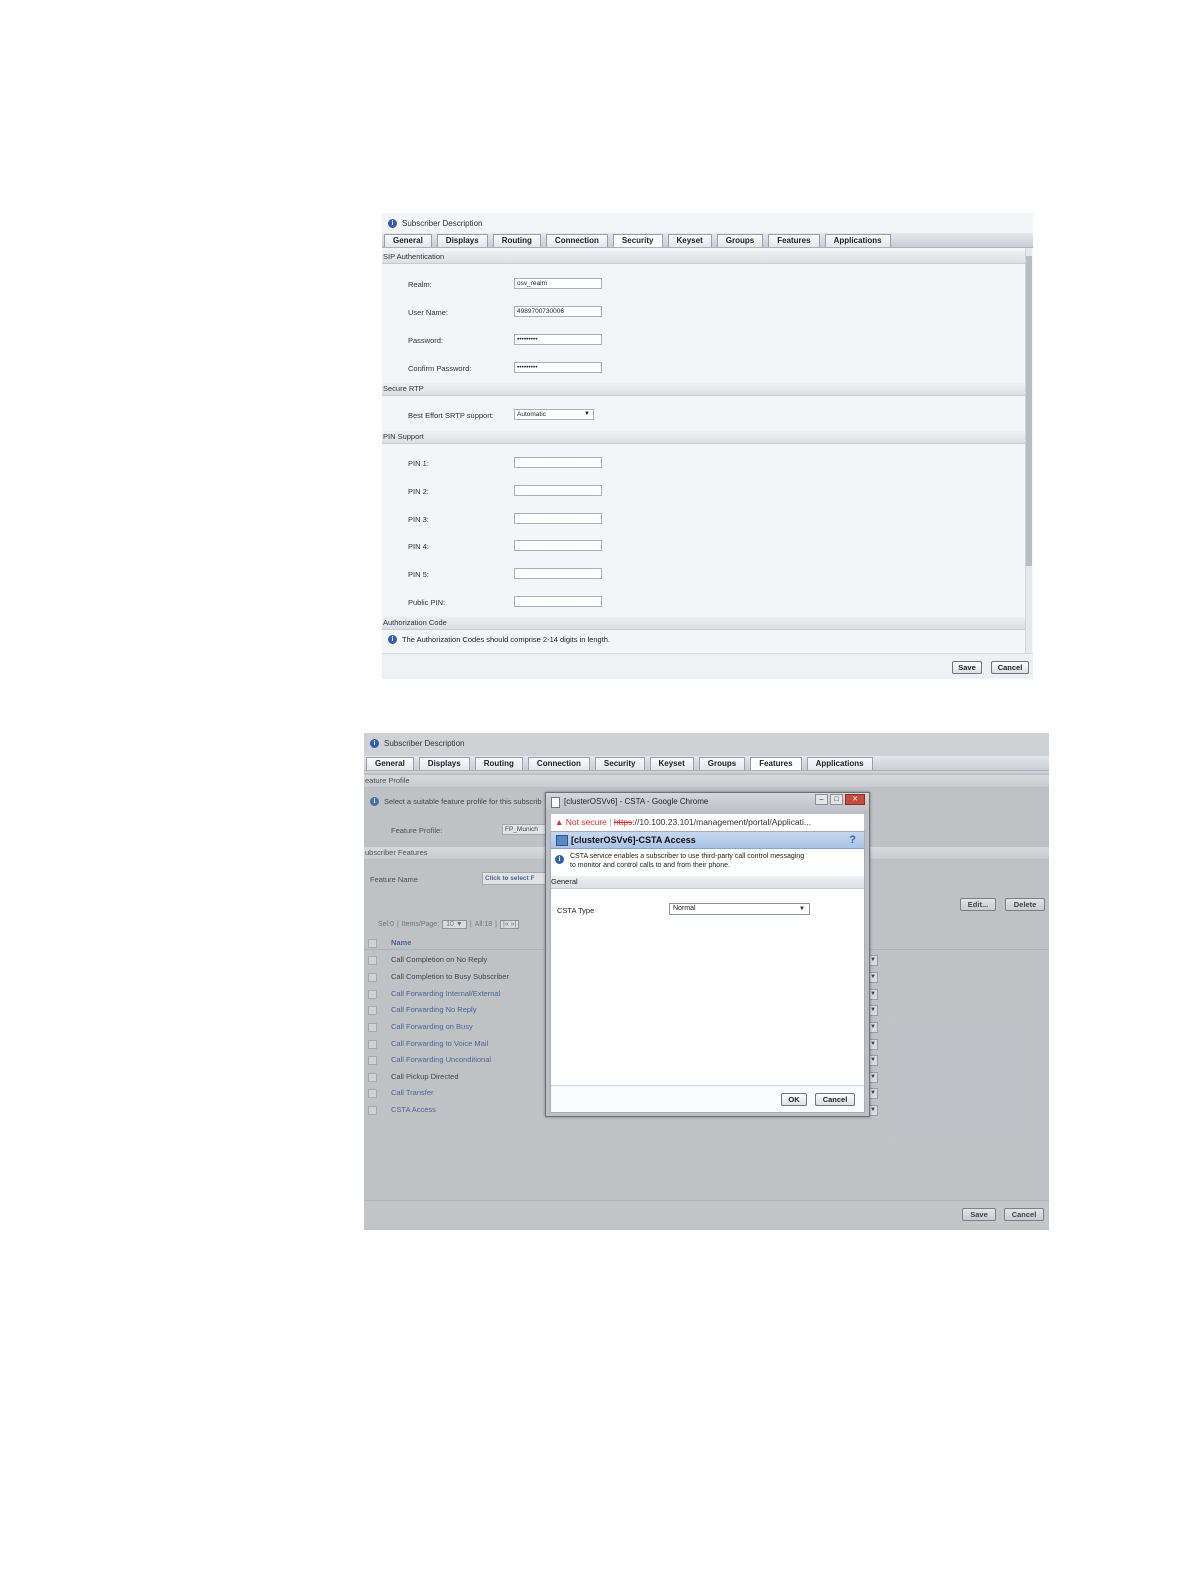  I want to click on confirm-password-label: Confirm Password:, so click(440, 368).